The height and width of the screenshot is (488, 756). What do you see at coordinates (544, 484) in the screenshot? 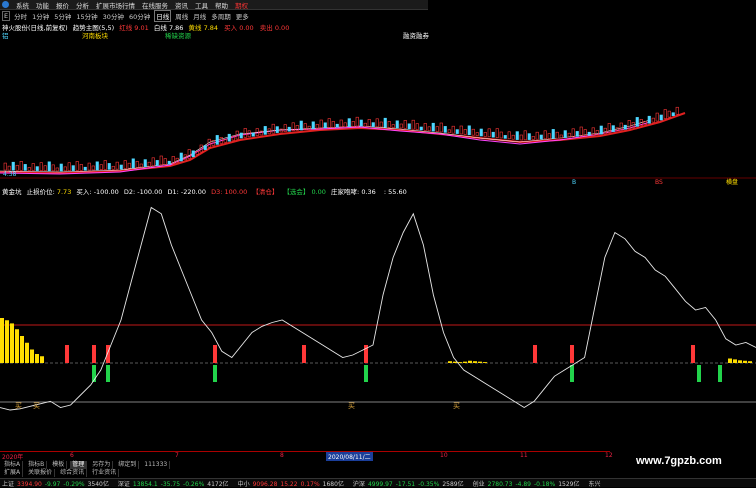
I see `index-pct: -0.18%` at bounding box center [544, 484].